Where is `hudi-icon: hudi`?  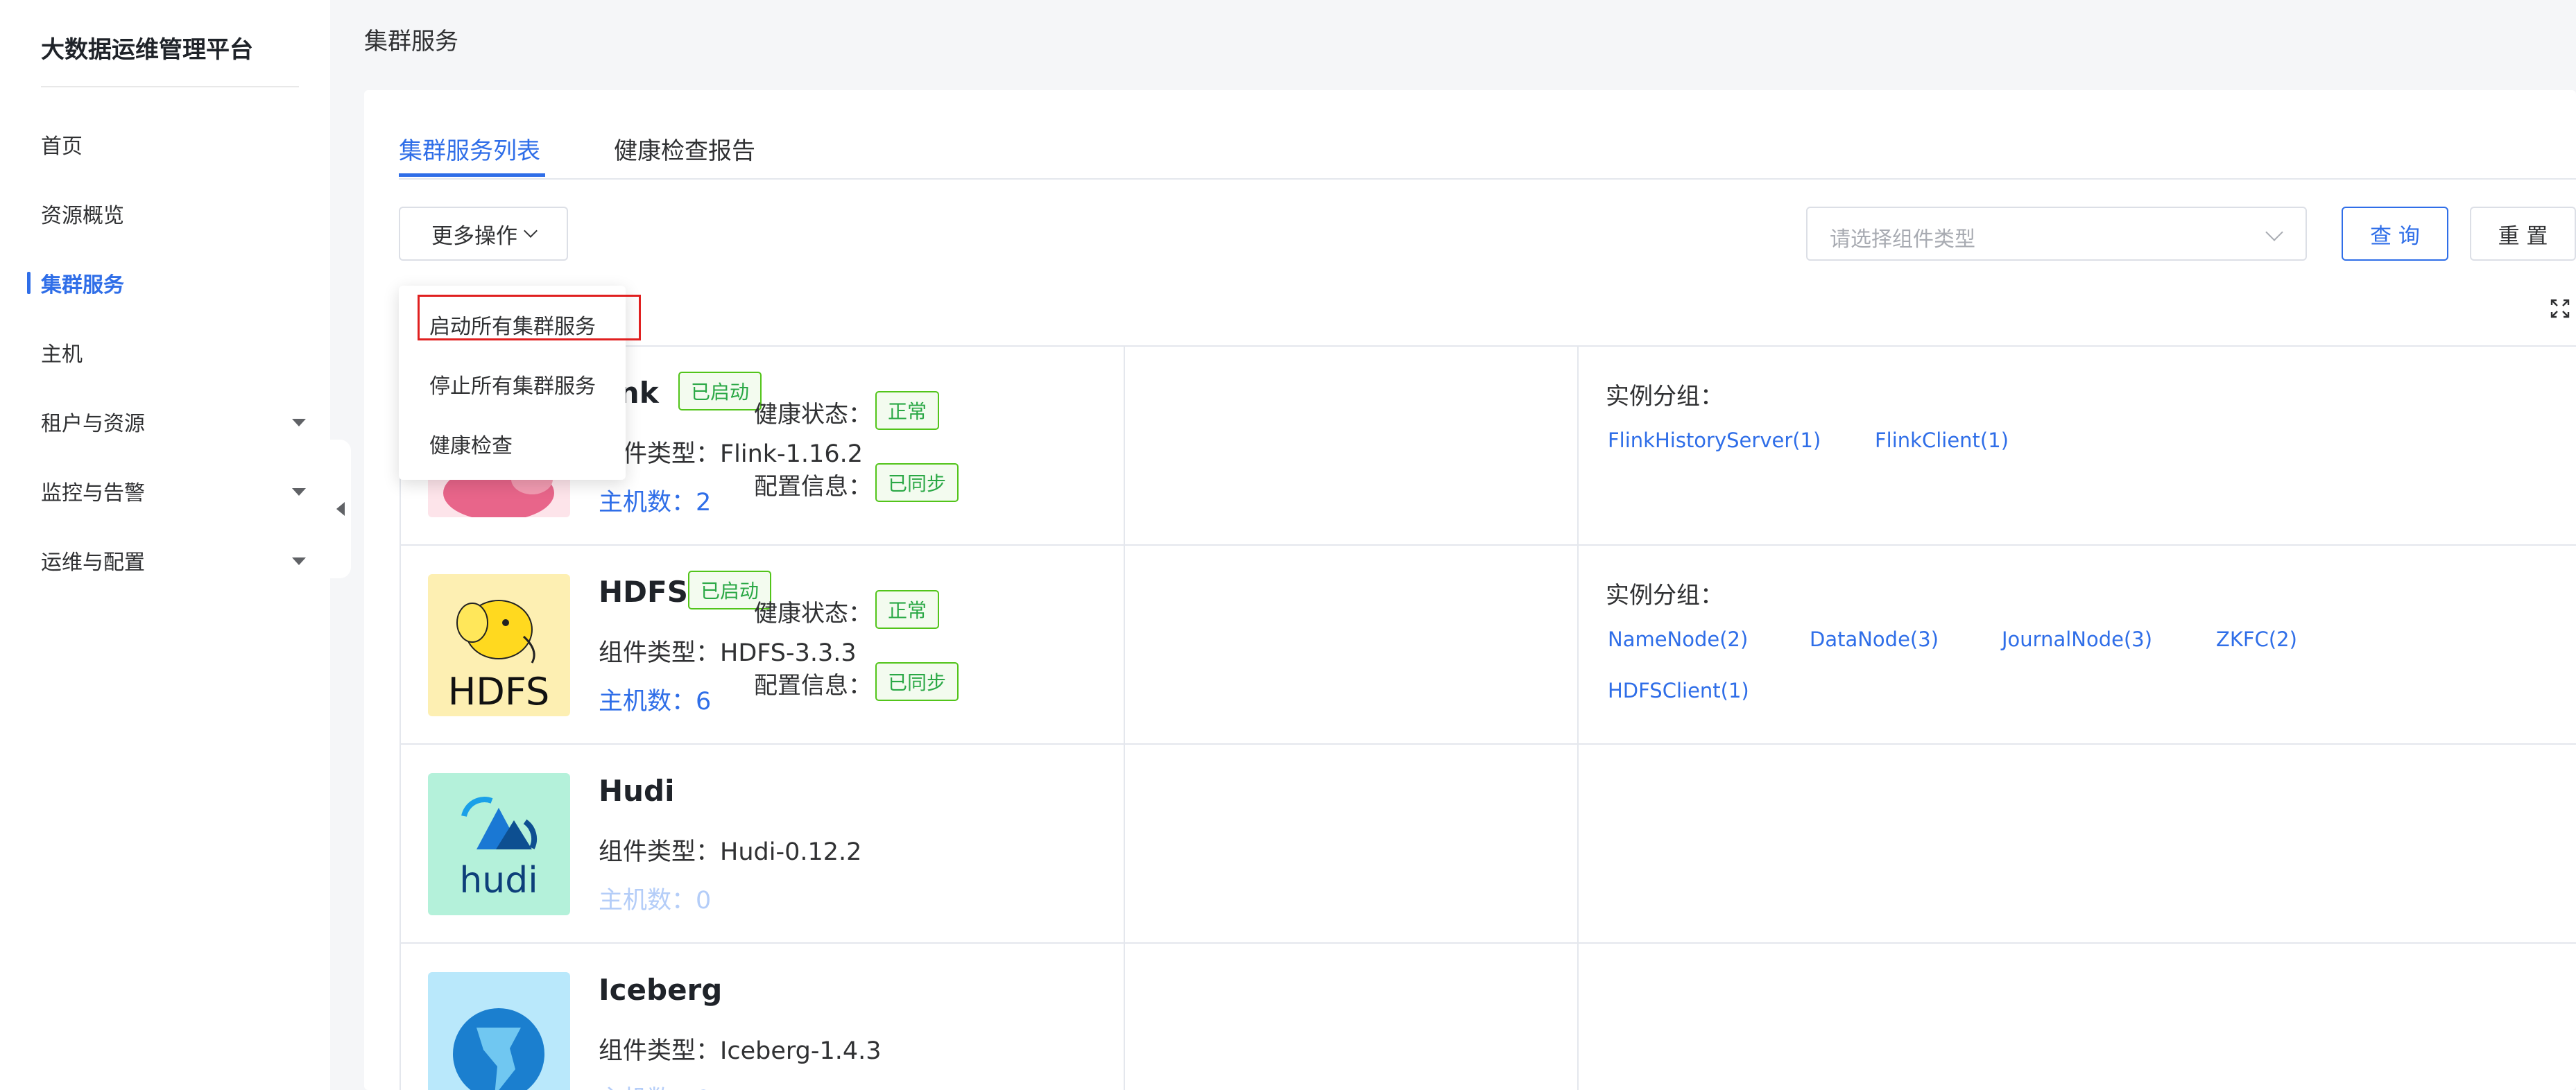
hudi-icon: hudi is located at coordinates (498, 849).